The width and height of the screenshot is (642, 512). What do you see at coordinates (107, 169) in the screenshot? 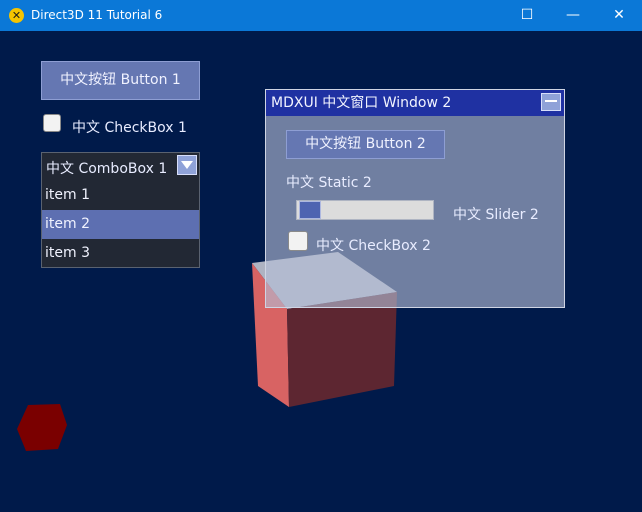
I see `combobox-selected: 中文 ComboBox 1` at bounding box center [107, 169].